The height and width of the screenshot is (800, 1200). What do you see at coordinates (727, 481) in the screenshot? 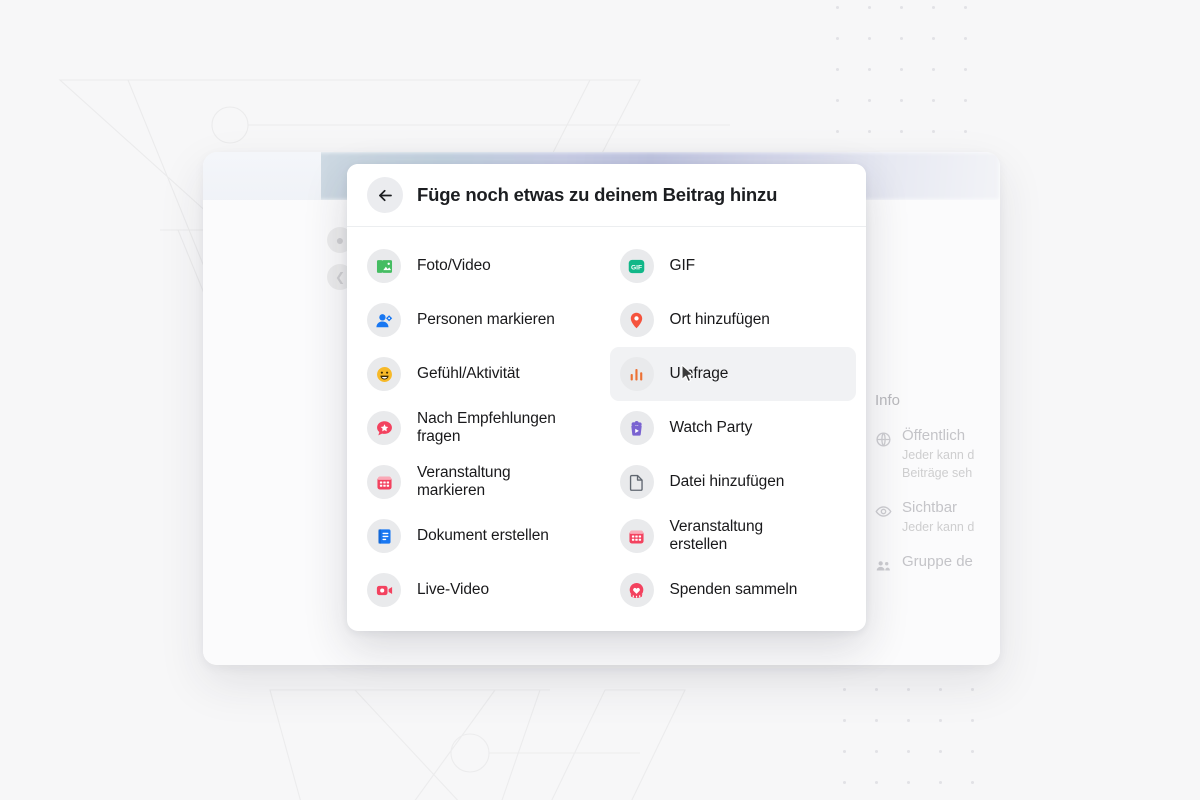
I see `option-label: Datei hinzufügen` at bounding box center [727, 481].